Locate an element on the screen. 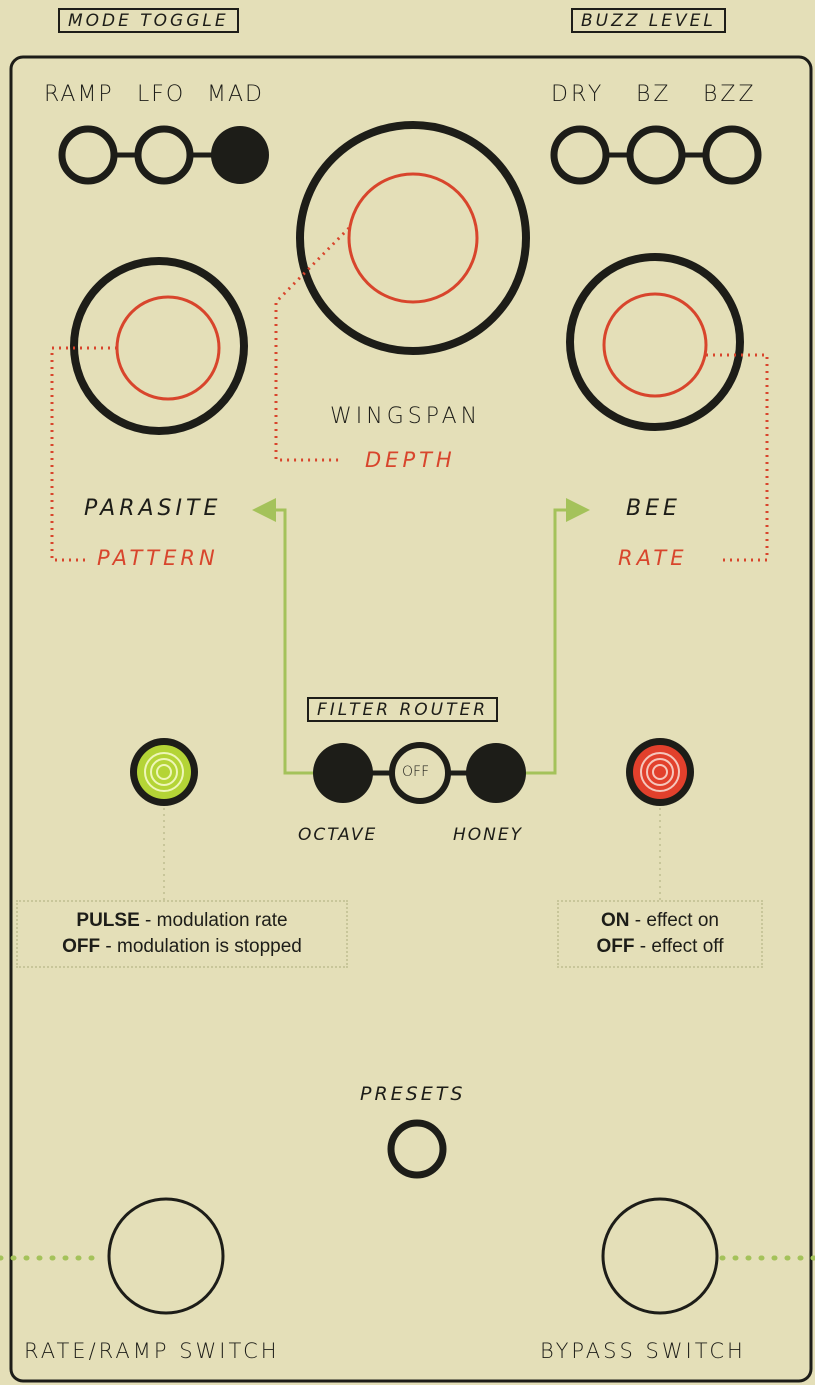  filter-router-title: FILTER ROUTER is located at coordinates (403, 709).